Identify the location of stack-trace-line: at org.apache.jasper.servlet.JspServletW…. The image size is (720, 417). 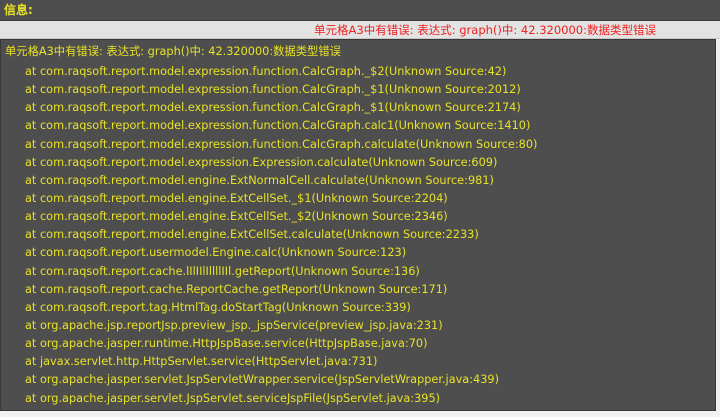
(262, 380).